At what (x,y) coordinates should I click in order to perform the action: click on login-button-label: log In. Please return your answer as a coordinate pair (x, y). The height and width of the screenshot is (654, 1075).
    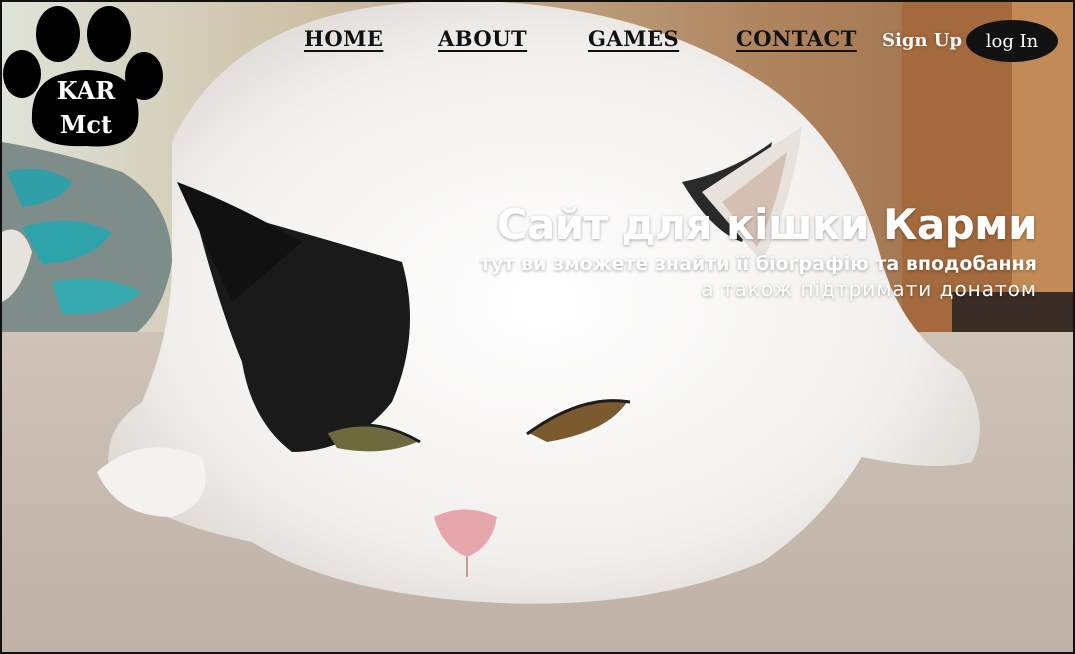
    Looking at the image, I should click on (1012, 41).